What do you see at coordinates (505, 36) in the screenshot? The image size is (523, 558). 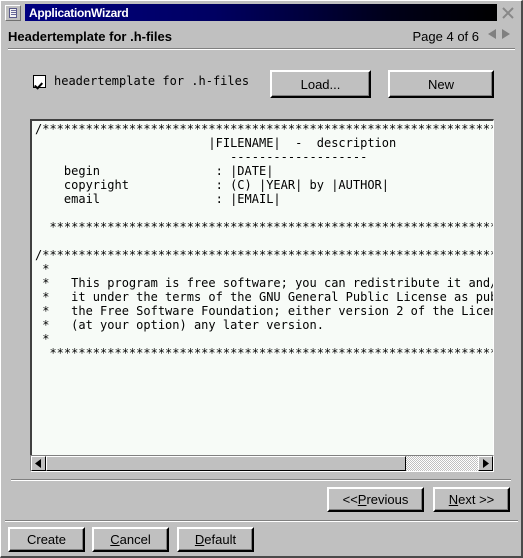 I see `triangle-right-icon` at bounding box center [505, 36].